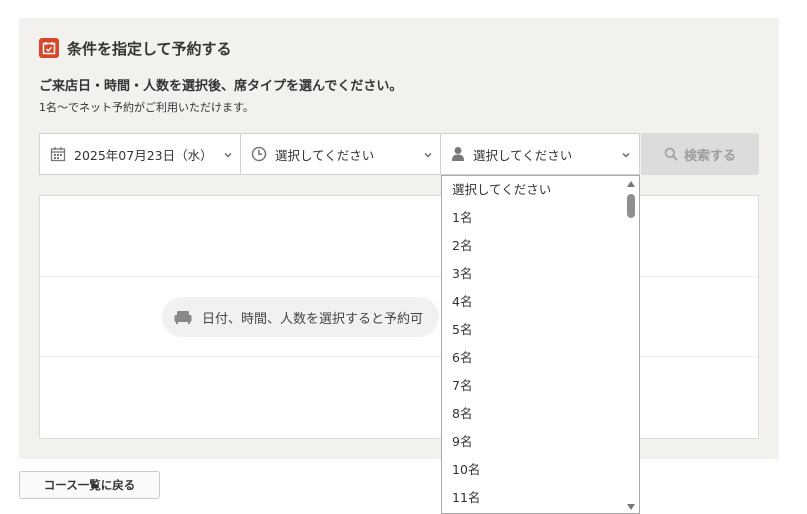 The width and height of the screenshot is (807, 514). Describe the element at coordinates (533, 358) in the screenshot. I see `option-6: 6名` at that location.